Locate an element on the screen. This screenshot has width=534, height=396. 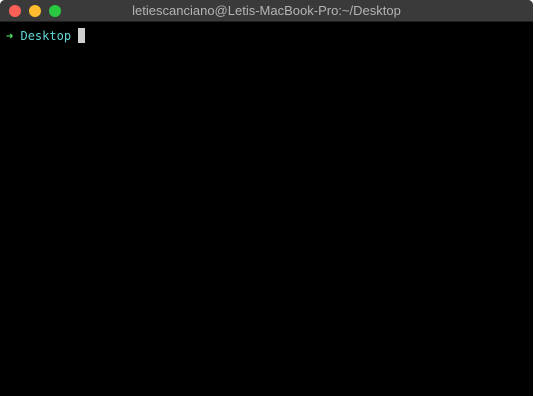
close-window-button is located at coordinates (15, 11).